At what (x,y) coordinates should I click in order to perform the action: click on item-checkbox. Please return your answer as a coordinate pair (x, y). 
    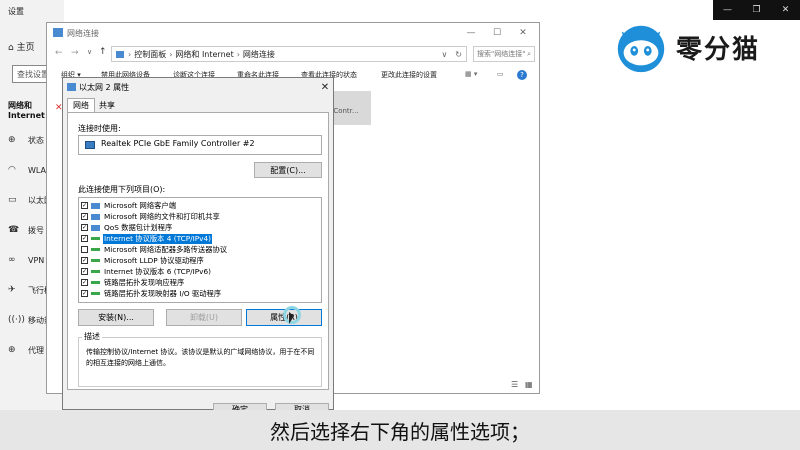
    Looking at the image, I should click on (84, 249).